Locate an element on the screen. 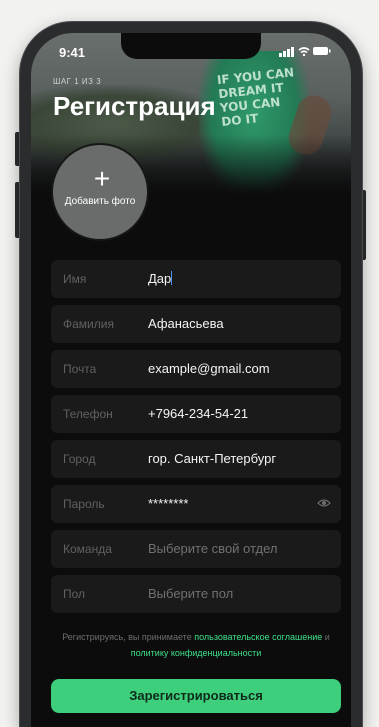 The width and height of the screenshot is (379, 727). privacy-policy-link: политику конфиденциальности is located at coordinates (196, 653).